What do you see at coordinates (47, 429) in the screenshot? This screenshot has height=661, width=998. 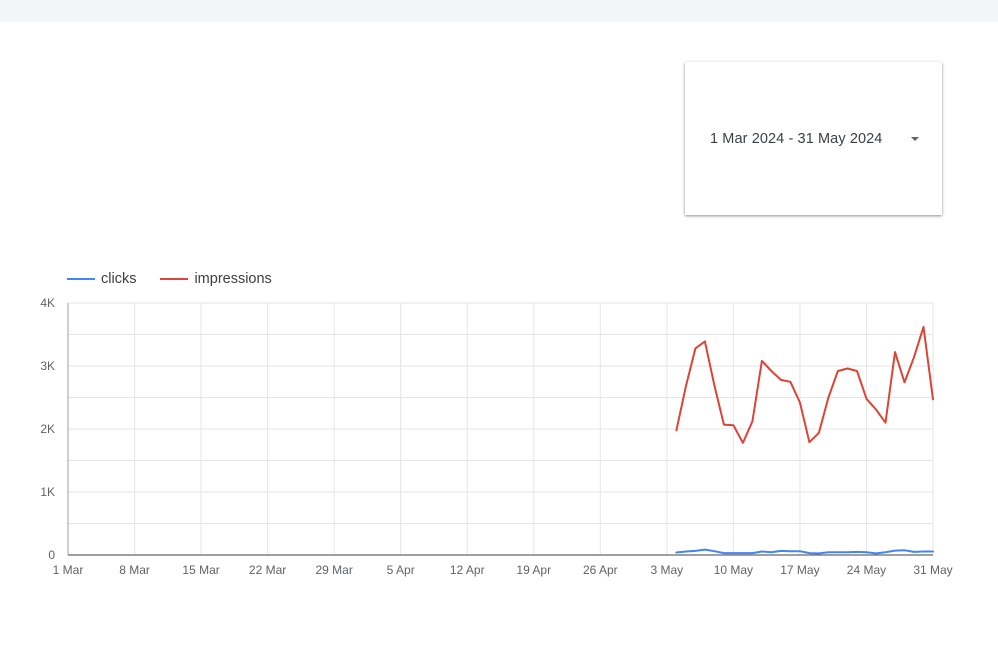 I see `y-tick-label: 2K` at bounding box center [47, 429].